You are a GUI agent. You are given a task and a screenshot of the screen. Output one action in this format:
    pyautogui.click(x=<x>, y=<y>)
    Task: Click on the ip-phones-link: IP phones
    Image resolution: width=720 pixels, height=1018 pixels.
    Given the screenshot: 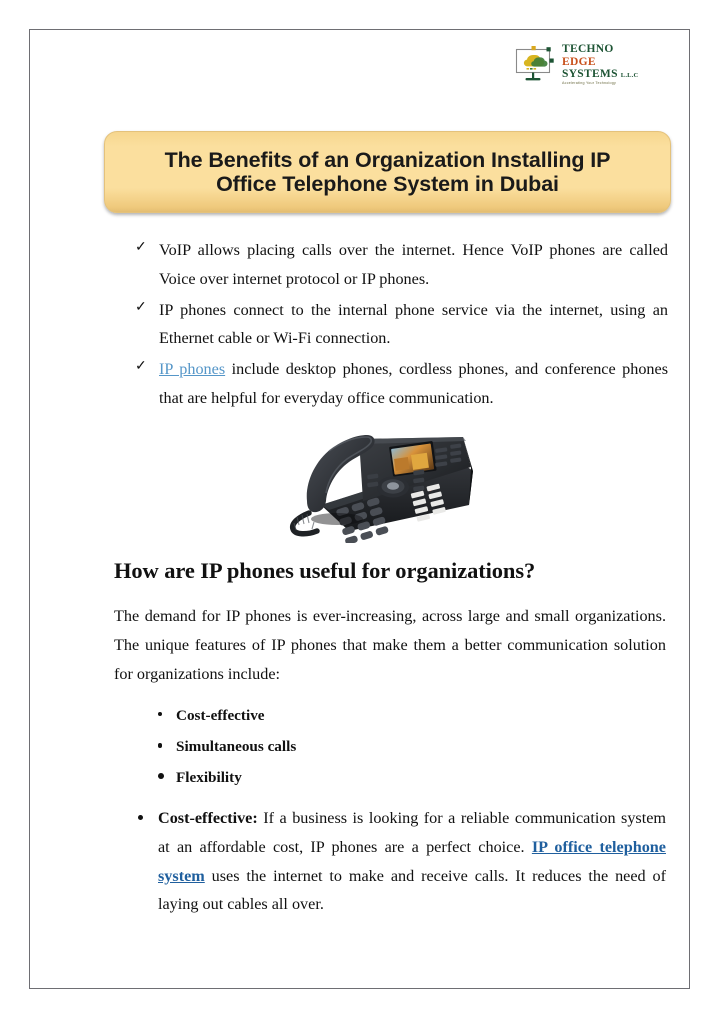 What is the action you would take?
    pyautogui.click(x=192, y=369)
    